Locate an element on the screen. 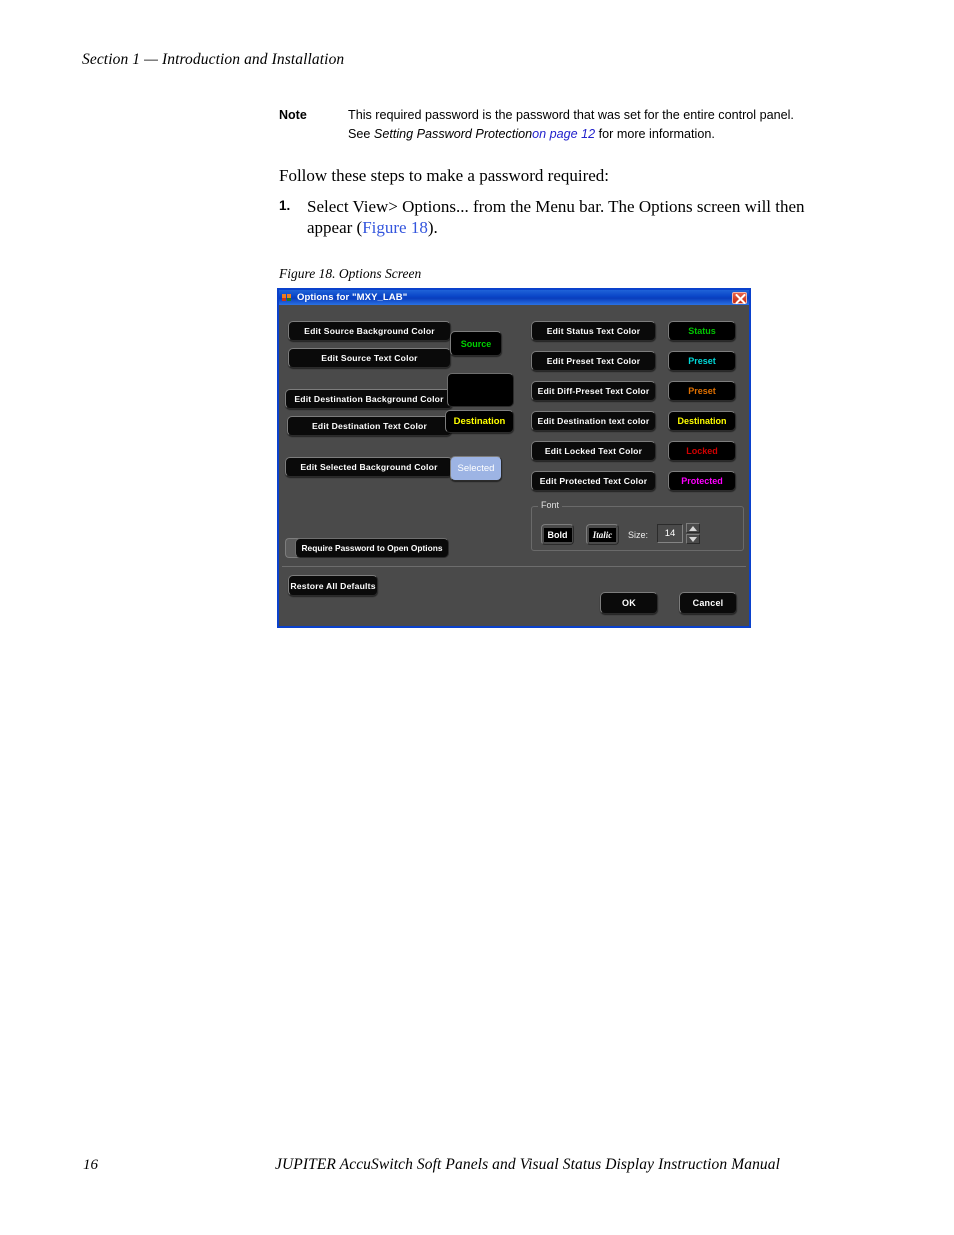  figure-caption: Figure 18. Options Screen is located at coordinates (350, 273).